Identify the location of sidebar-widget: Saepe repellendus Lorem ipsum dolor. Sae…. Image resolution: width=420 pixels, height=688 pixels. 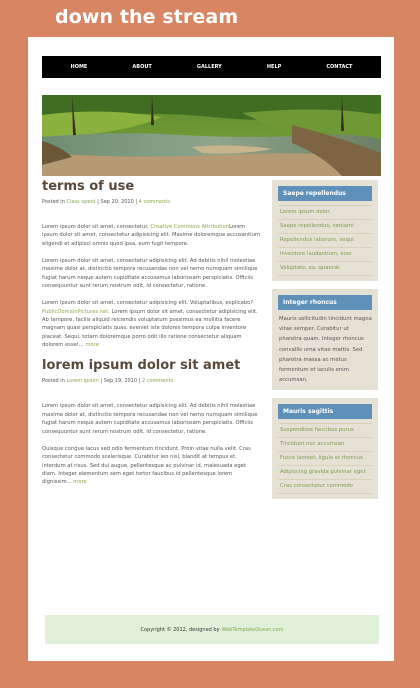
(325, 230).